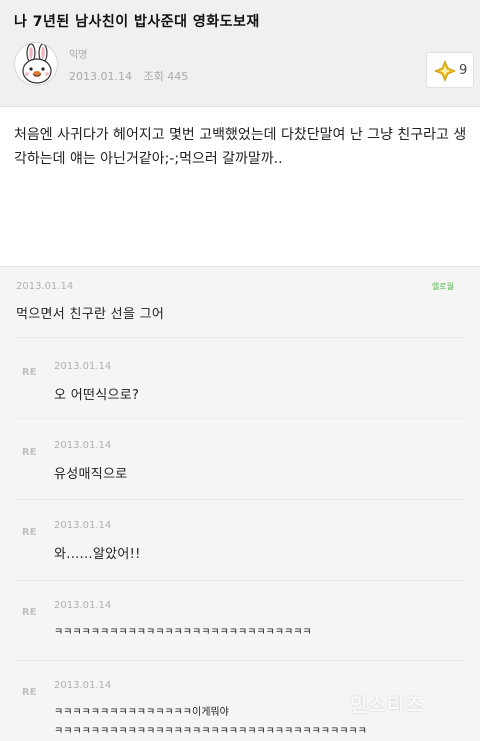  What do you see at coordinates (463, 70) in the screenshot?
I see `like-count: 9` at bounding box center [463, 70].